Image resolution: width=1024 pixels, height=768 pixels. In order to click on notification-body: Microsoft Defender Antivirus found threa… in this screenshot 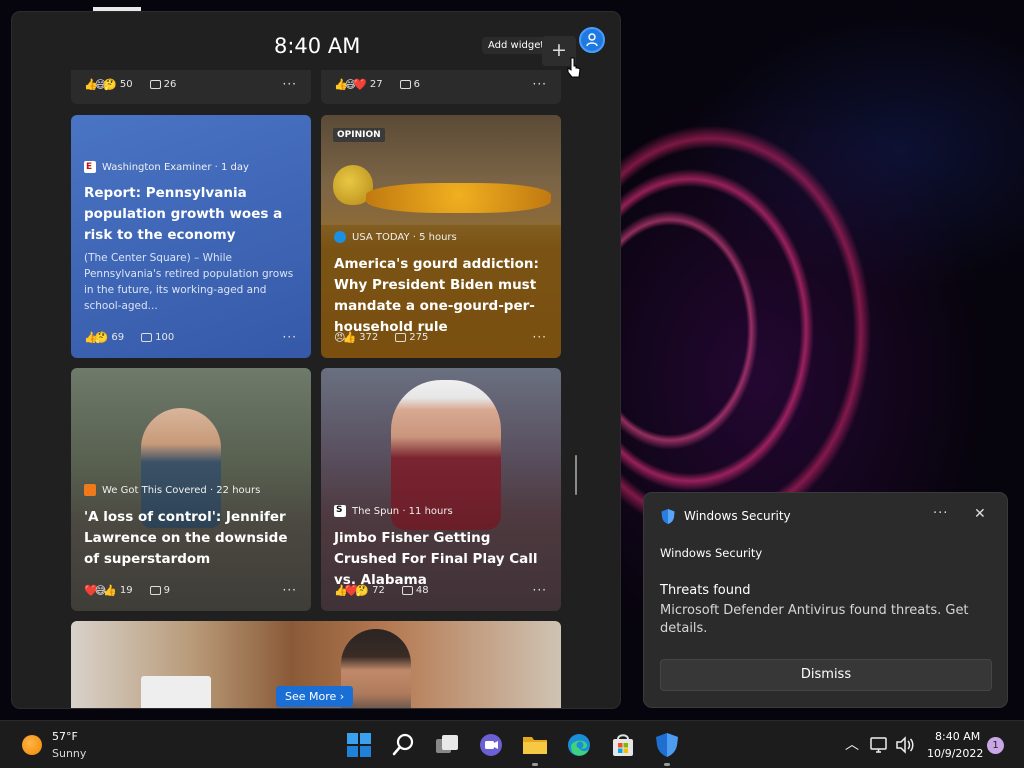, I will do `click(814, 619)`.